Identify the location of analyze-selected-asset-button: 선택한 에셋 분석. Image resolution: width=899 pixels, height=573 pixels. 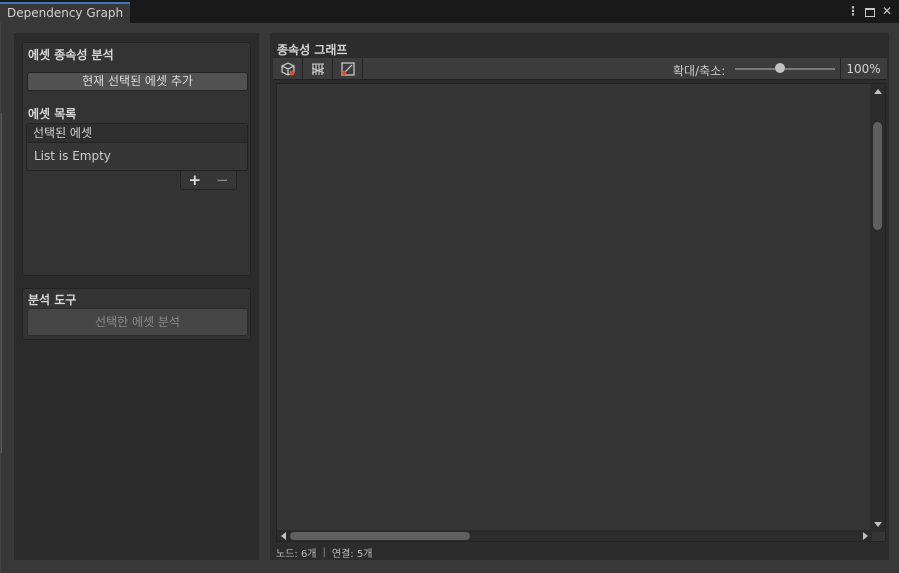
(137, 322).